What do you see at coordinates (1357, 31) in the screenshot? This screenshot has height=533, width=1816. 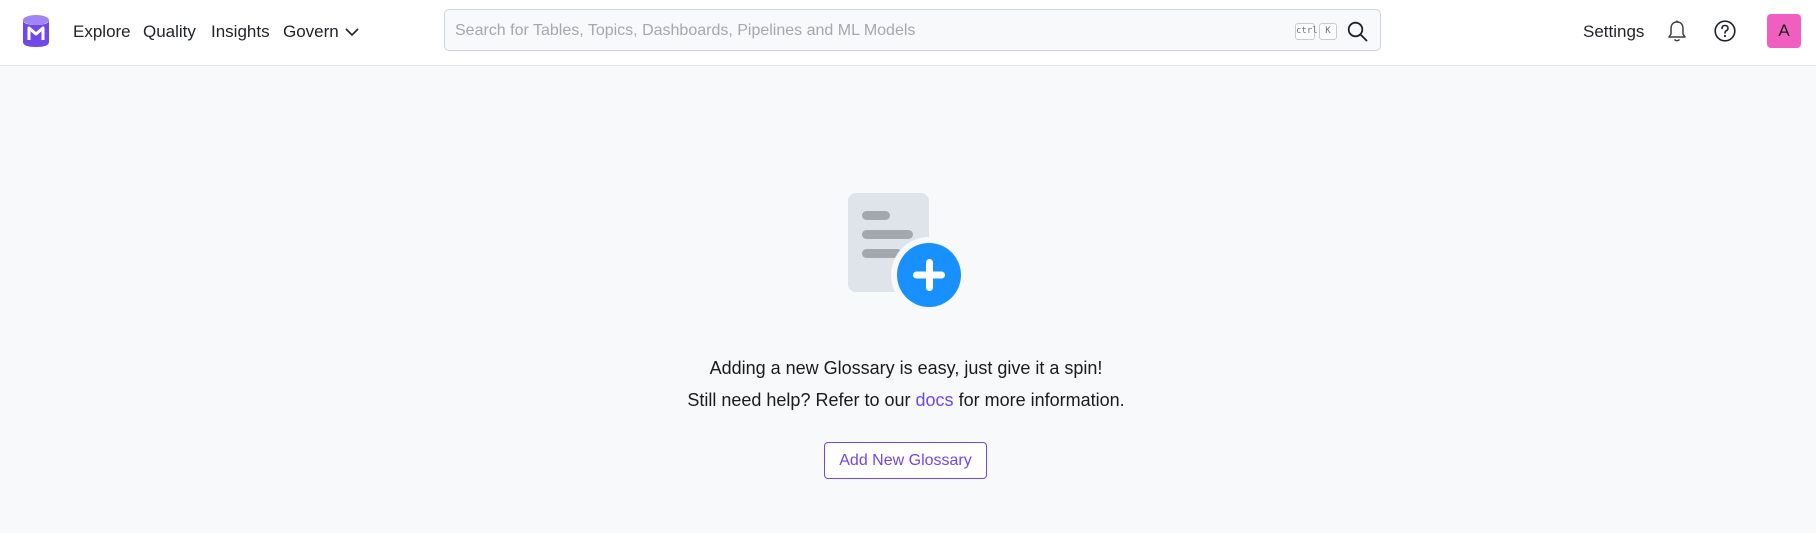 I see `search-icon` at bounding box center [1357, 31].